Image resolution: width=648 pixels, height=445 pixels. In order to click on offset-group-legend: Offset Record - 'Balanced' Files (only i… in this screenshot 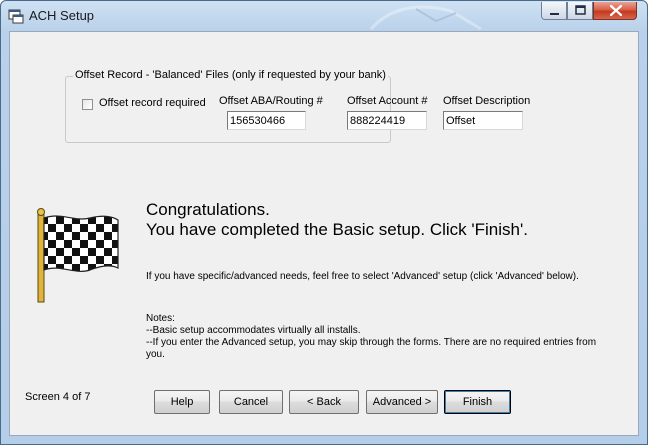, I will do `click(230, 75)`.